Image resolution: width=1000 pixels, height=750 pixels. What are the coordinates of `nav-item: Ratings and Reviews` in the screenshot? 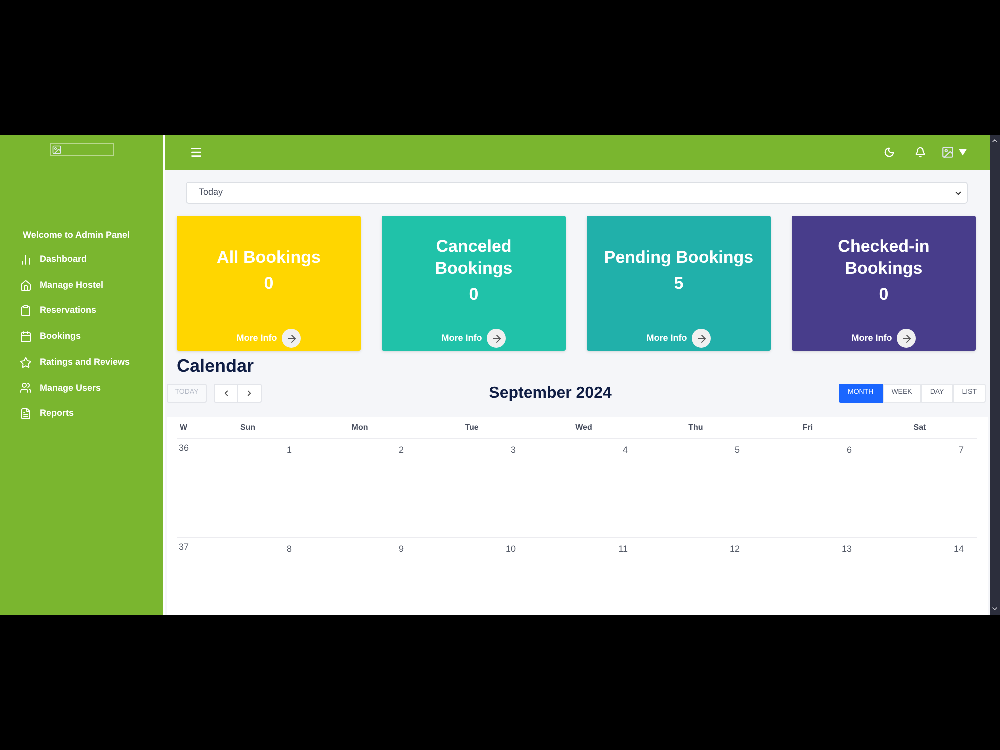 It's located at (81, 363).